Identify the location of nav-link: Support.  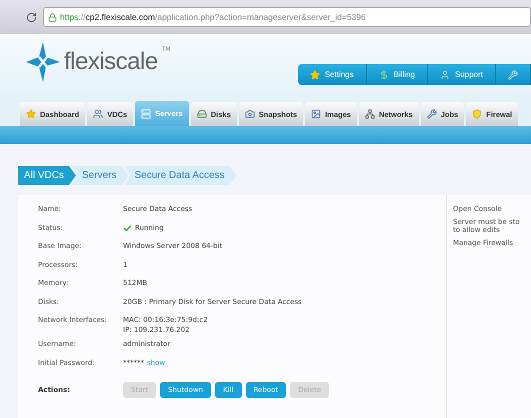
(462, 74).